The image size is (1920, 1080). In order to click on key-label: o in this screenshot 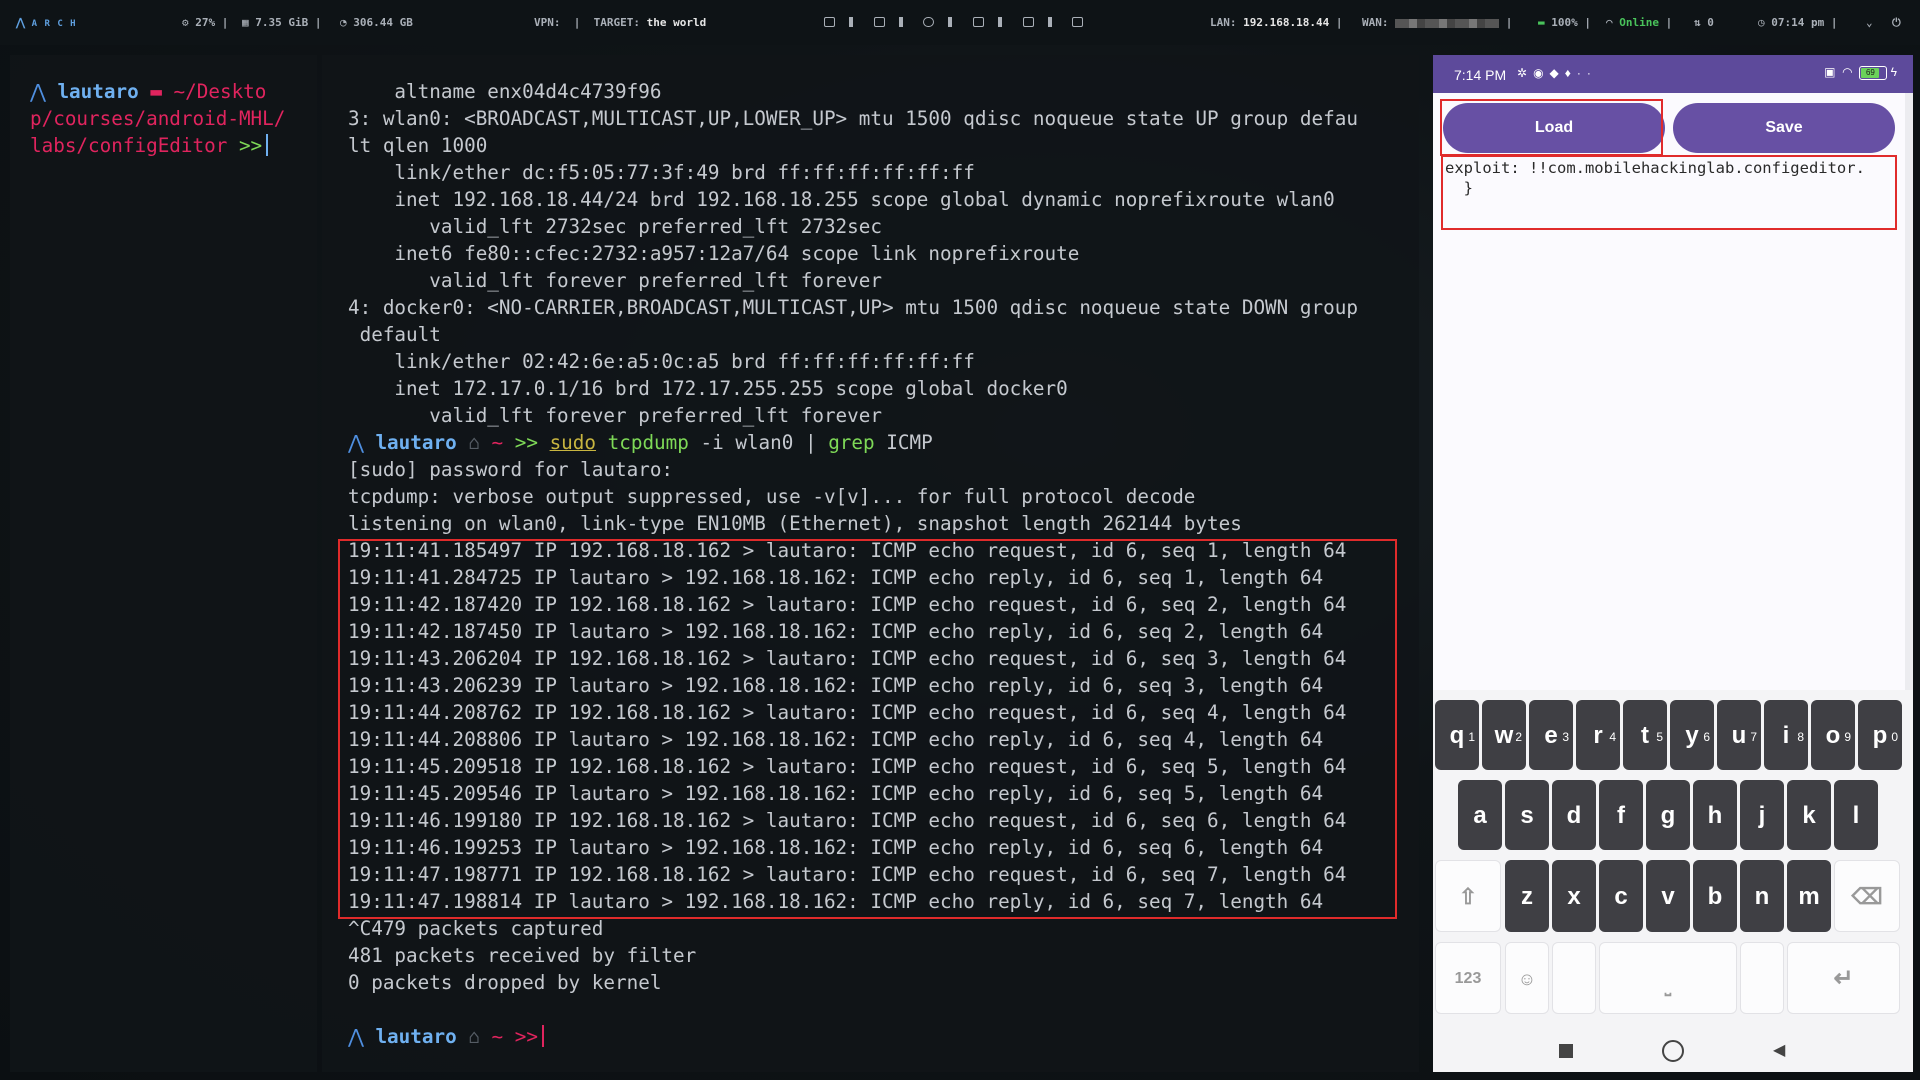, I will do `click(1833, 735)`.